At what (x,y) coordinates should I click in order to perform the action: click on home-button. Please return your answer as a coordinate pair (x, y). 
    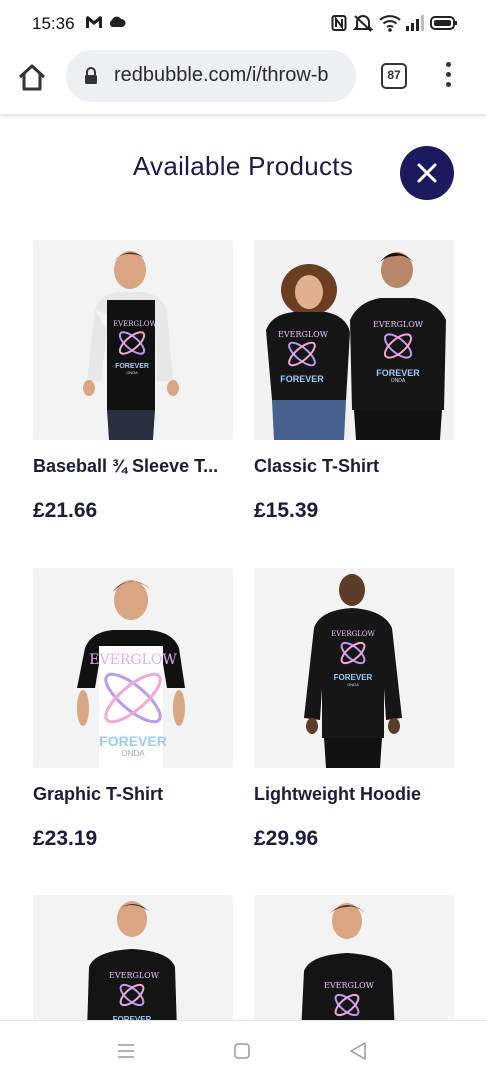
    Looking at the image, I should click on (32, 78).